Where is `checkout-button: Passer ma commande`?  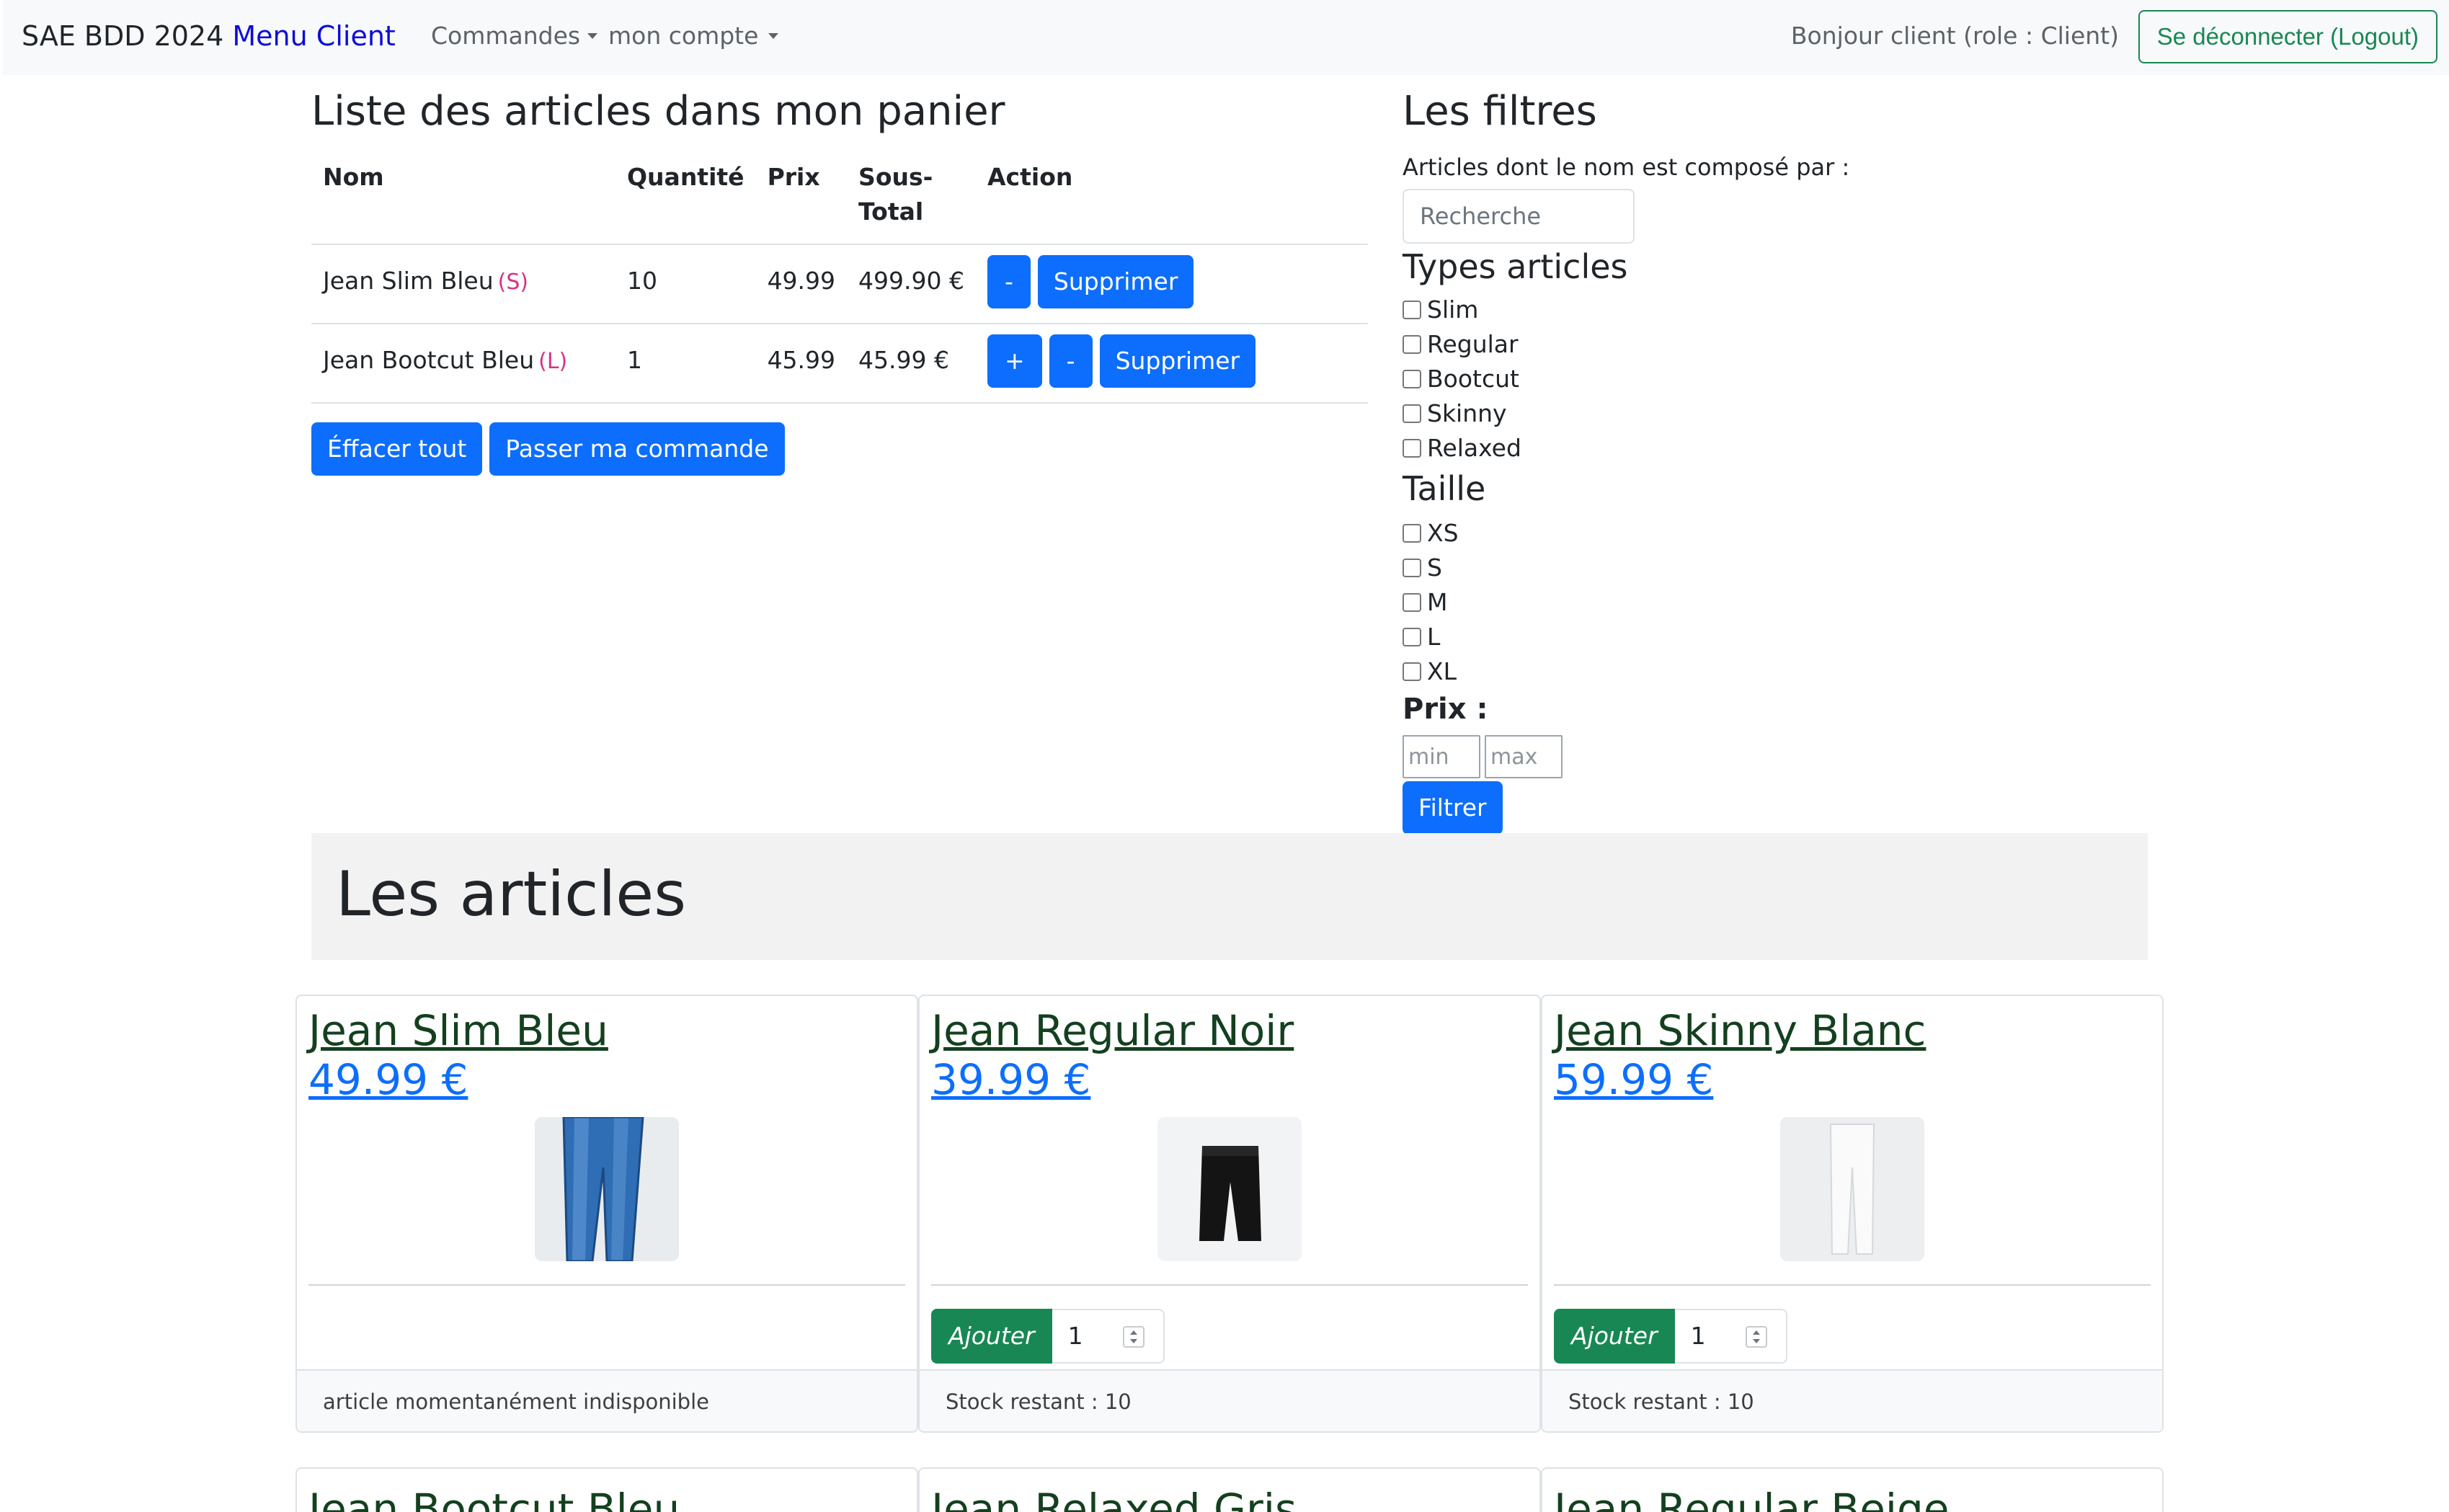
checkout-button: Passer ma commande is located at coordinates (637, 449).